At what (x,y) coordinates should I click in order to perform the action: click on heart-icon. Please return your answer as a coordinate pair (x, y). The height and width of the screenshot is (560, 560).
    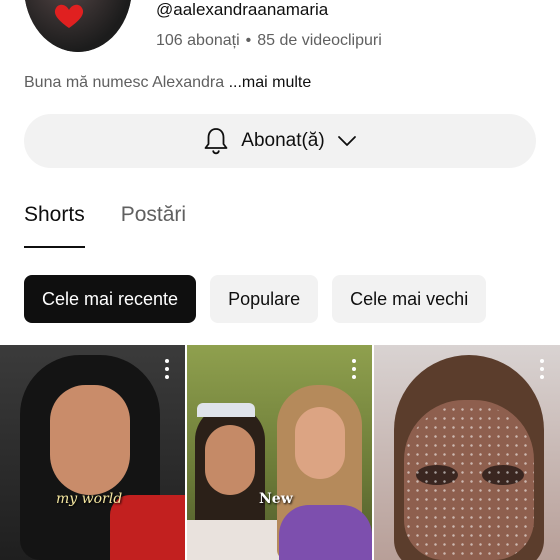
    Looking at the image, I should click on (69, 16).